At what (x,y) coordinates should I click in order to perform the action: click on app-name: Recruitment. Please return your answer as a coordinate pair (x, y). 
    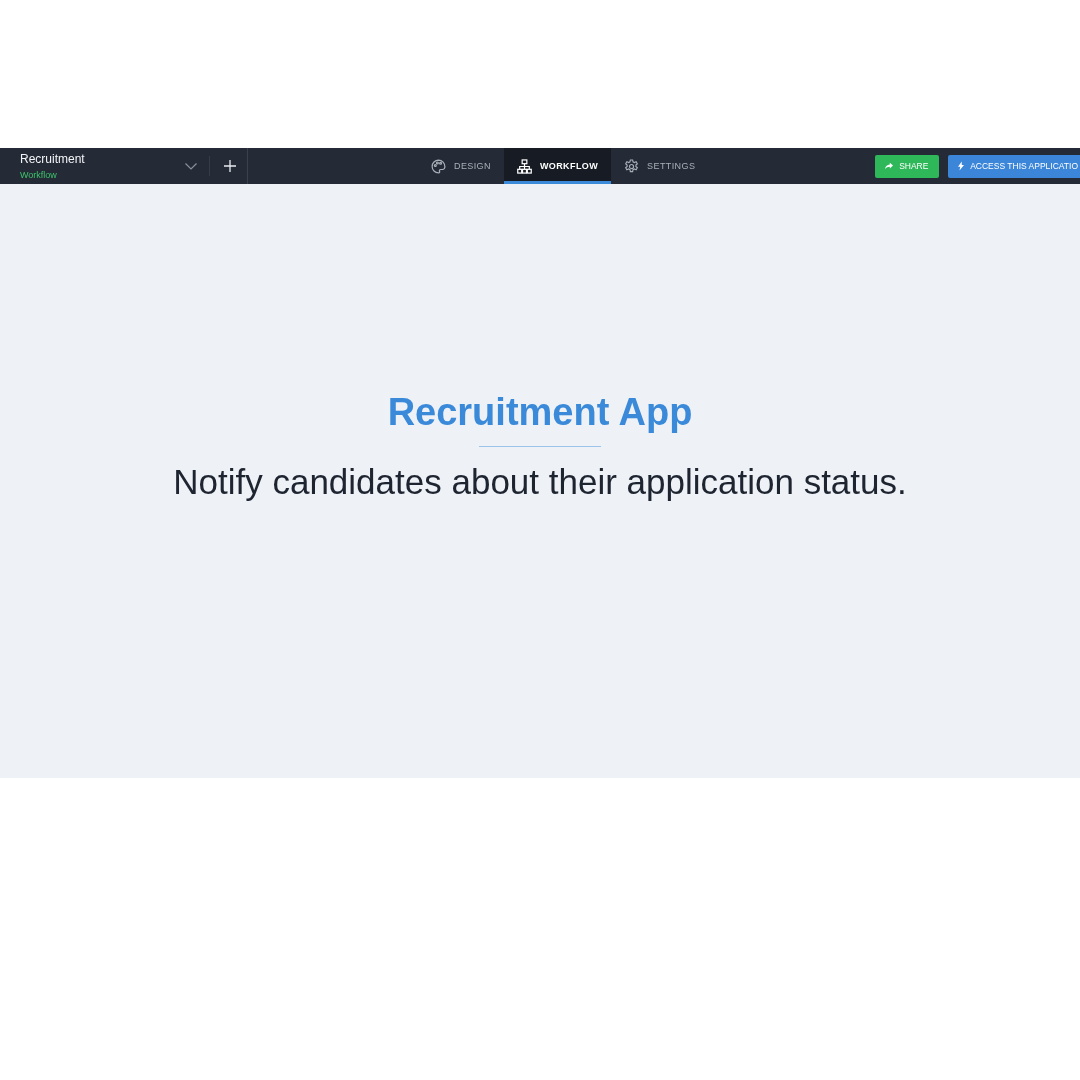
    Looking at the image, I should click on (53, 159).